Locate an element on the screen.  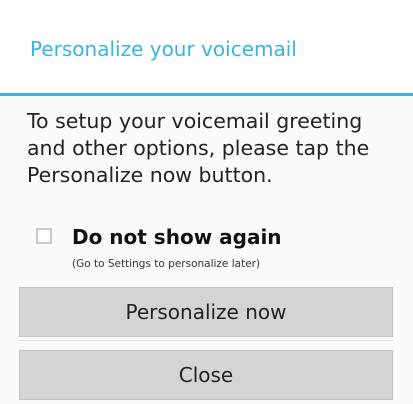
settings-hint-text: (Go to Settings to personalize later) is located at coordinates (166, 264).